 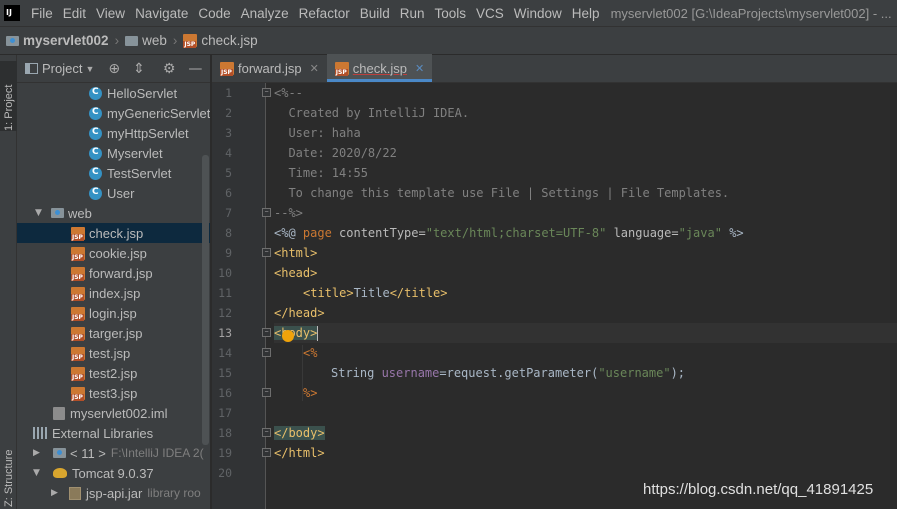 I want to click on project-folder-icon, so click(x=12, y=40).